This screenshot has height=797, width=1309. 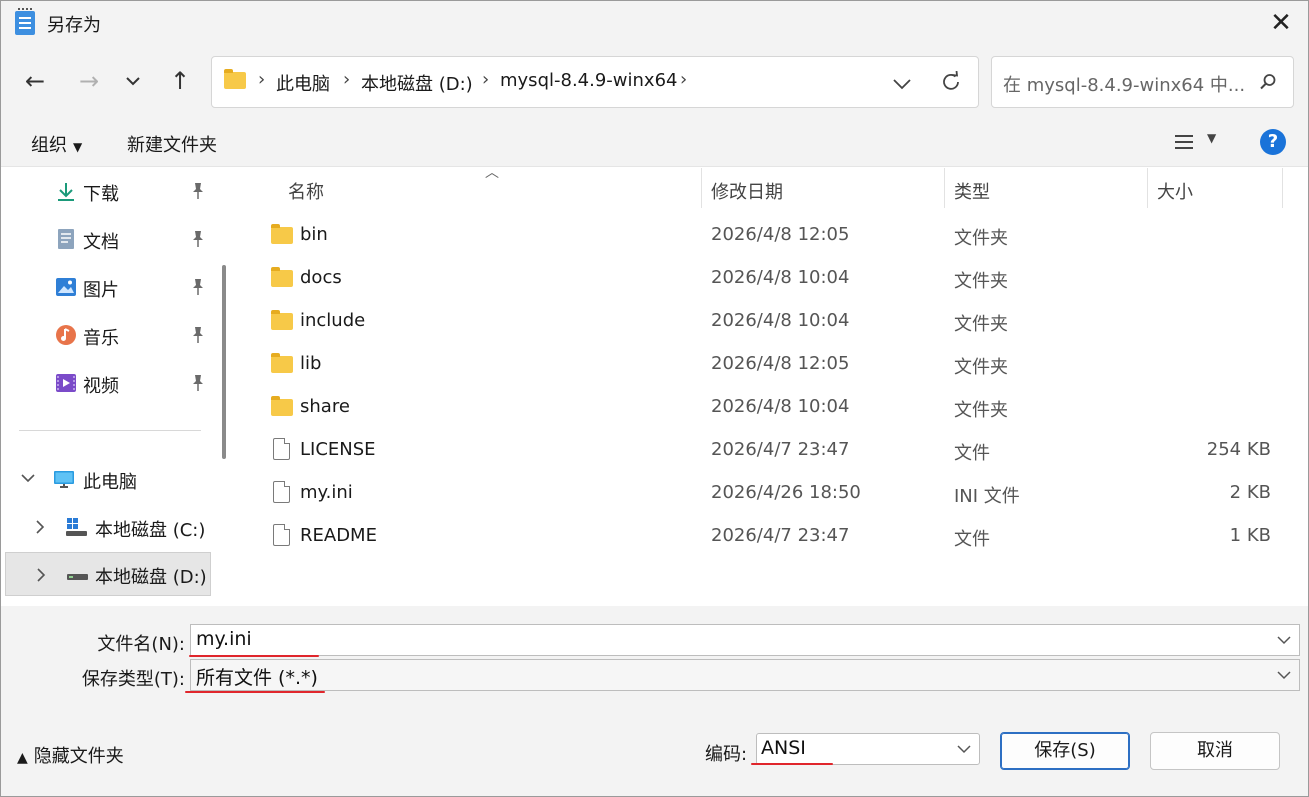 I want to click on column-header-name: 名称, so click(x=306, y=191).